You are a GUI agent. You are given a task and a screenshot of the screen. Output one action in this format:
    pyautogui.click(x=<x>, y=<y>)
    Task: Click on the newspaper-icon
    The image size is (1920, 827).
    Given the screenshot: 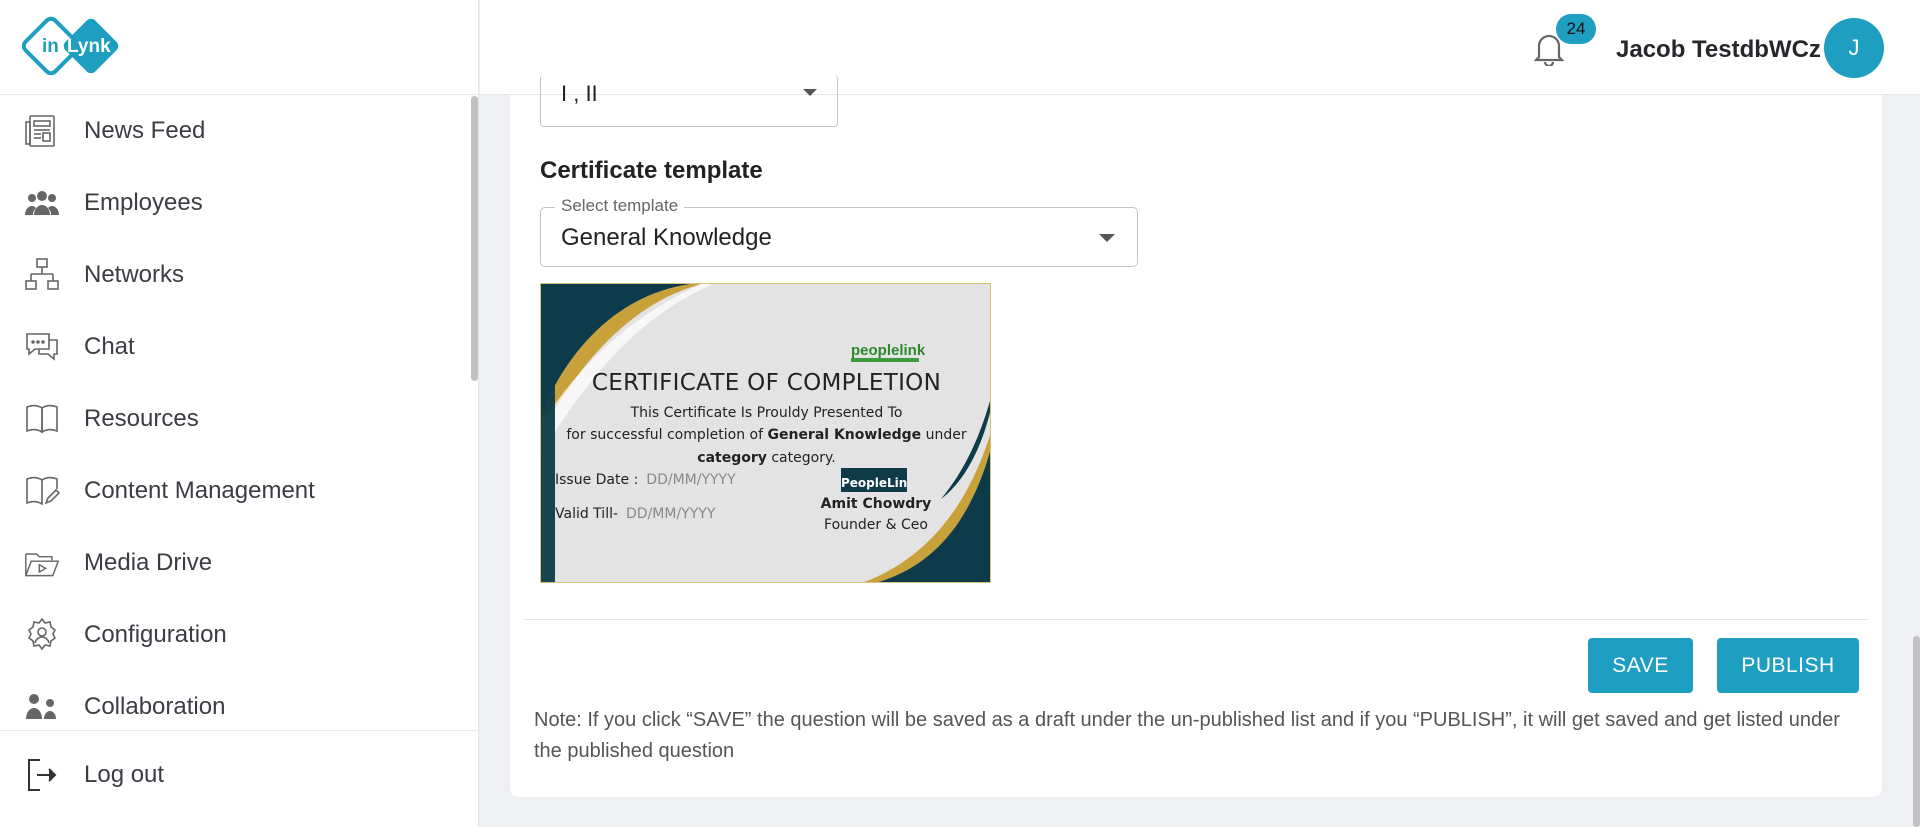 What is the action you would take?
    pyautogui.click(x=42, y=131)
    